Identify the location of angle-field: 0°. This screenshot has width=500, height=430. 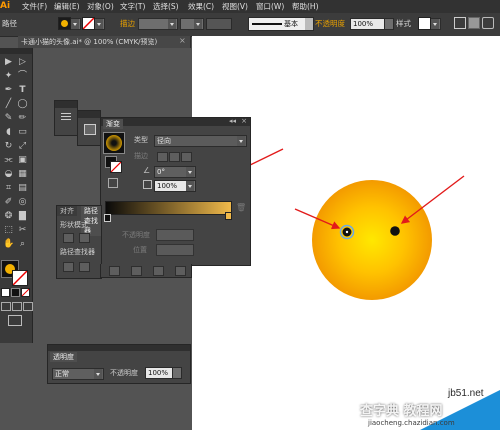
(175, 172).